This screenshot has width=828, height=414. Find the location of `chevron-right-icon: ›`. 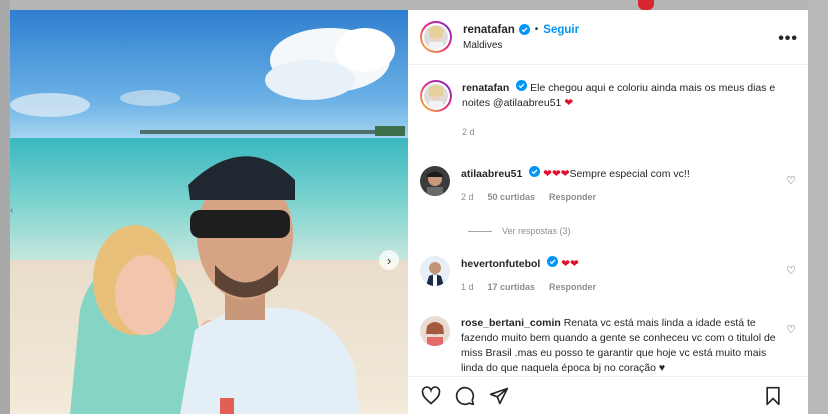

chevron-right-icon: › is located at coordinates (389, 260).